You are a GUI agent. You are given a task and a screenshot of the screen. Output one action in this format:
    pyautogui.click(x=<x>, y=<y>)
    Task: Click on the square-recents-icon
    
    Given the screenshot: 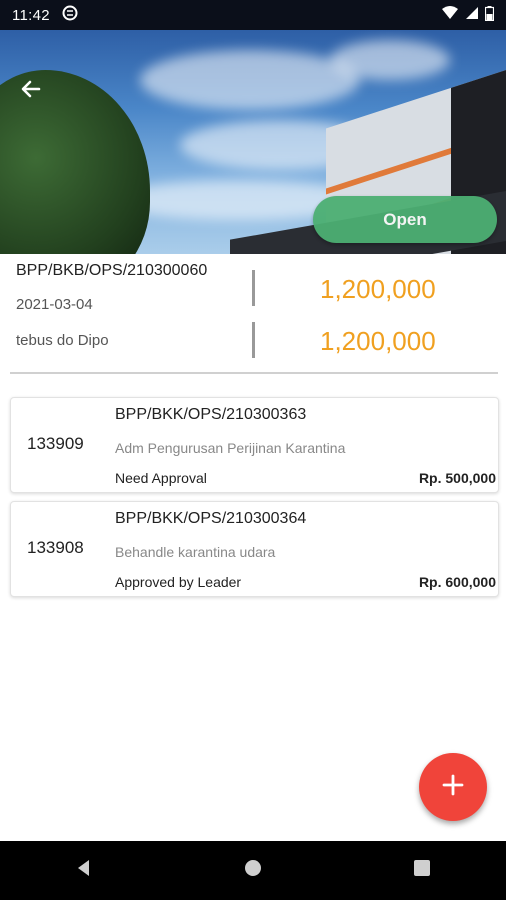 What is the action you would take?
    pyautogui.click(x=422, y=870)
    